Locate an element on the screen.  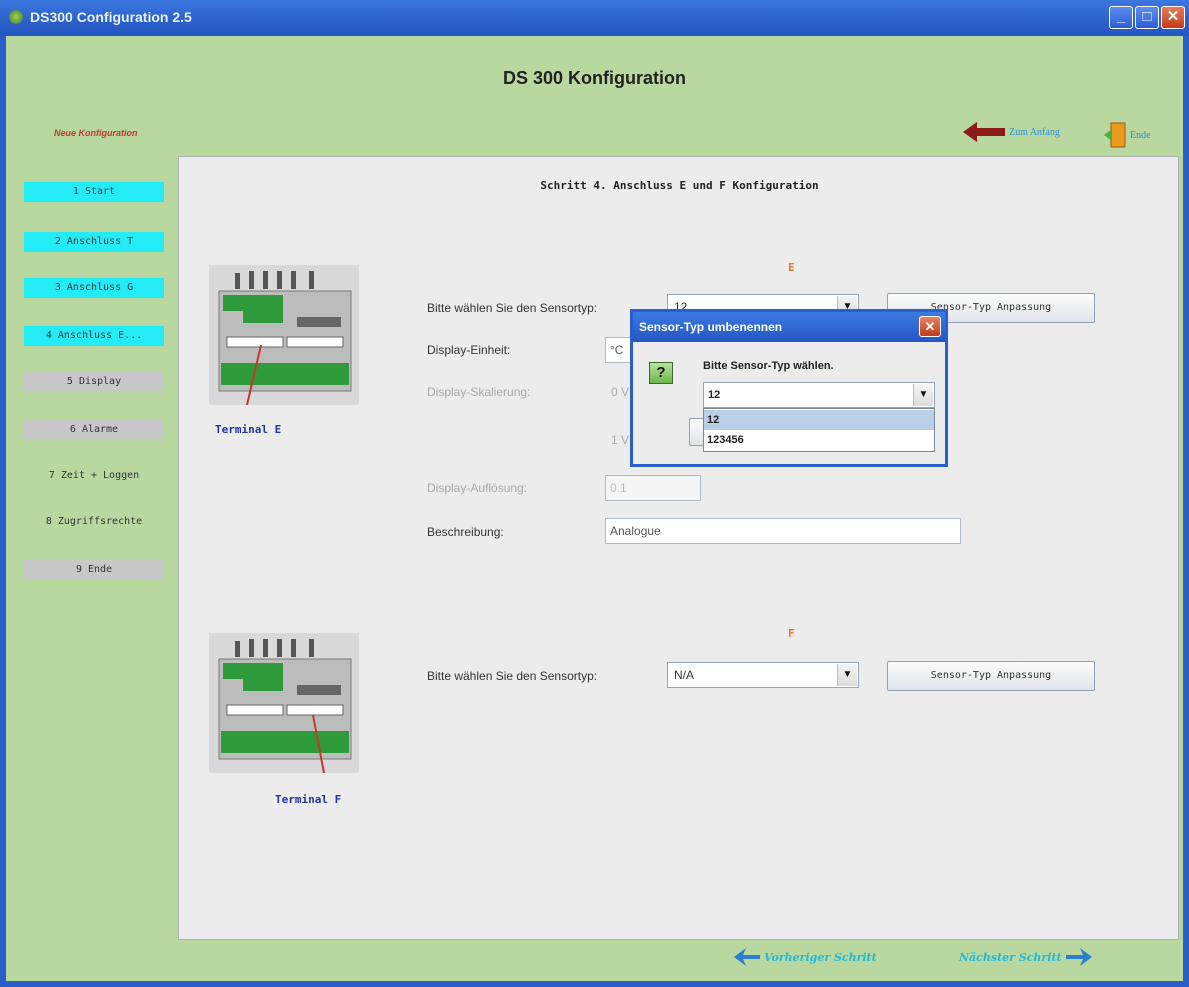
arrow-right-icon is located at coordinates (1078, 957).